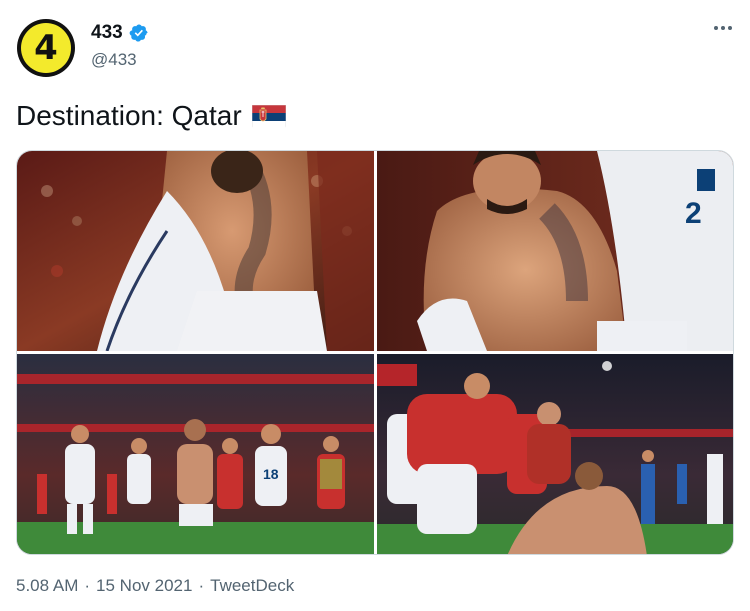 Image resolution: width=750 pixels, height=611 pixels. I want to click on tweet-source: TweetDeck, so click(252, 586).